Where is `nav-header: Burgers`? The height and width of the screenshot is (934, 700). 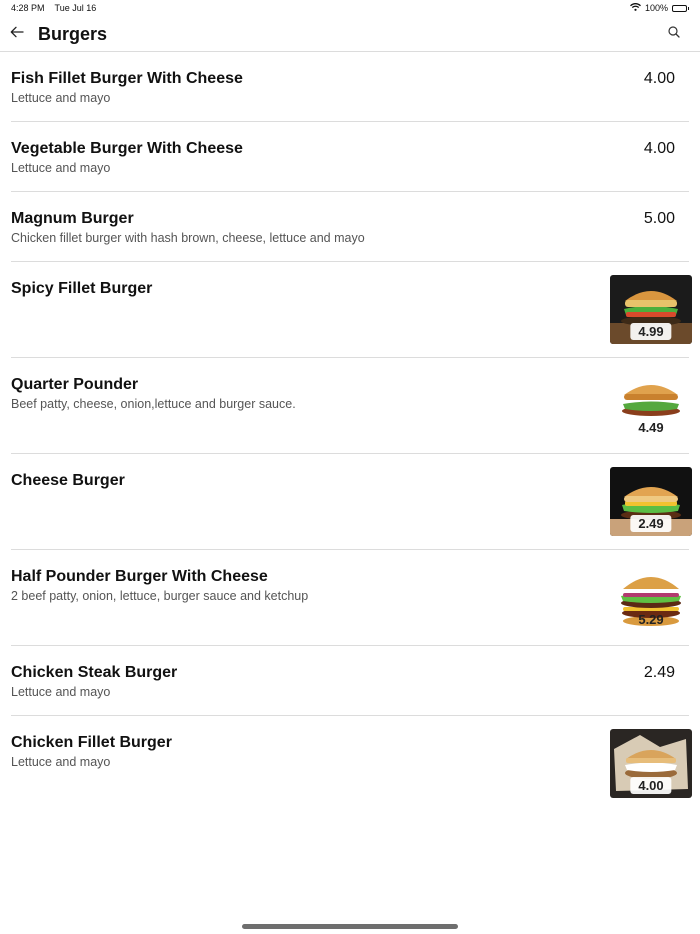 nav-header: Burgers is located at coordinates (350, 35).